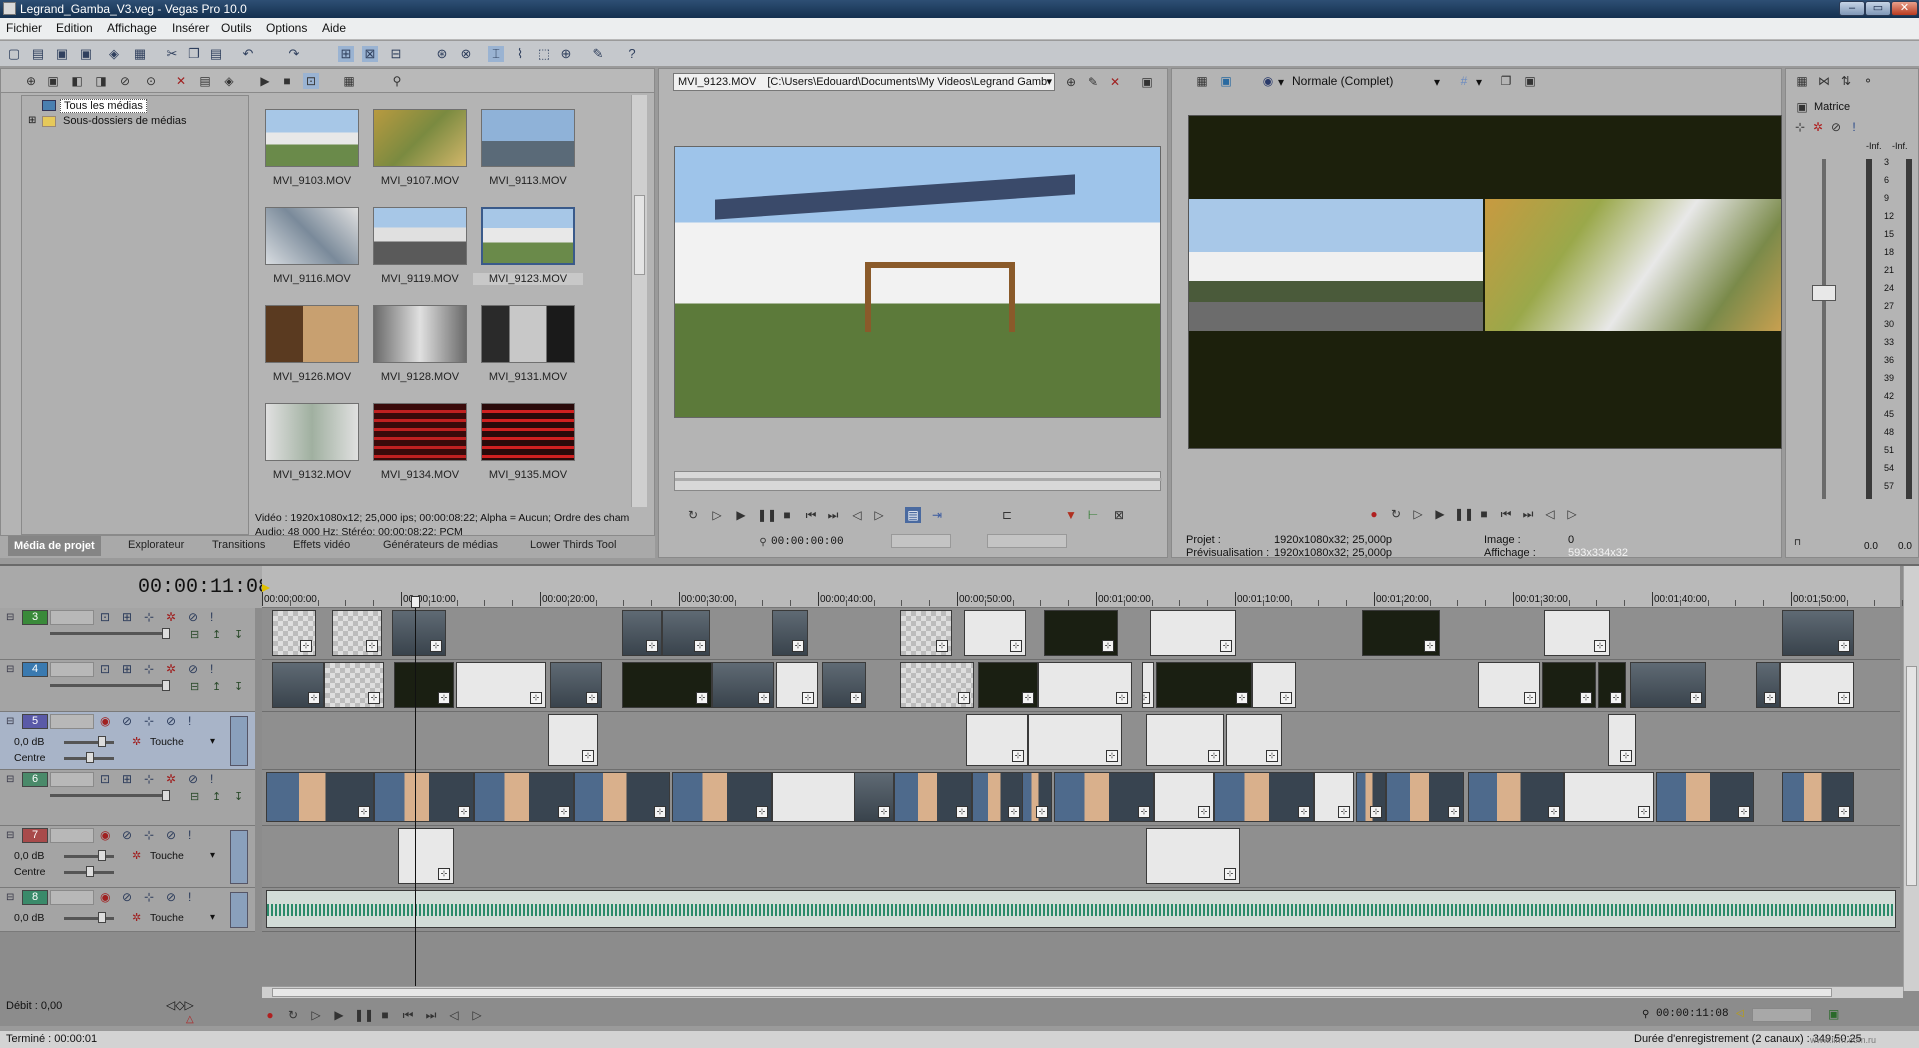 The width and height of the screenshot is (1919, 1048). I want to click on record-arm-icon: ◉, so click(105, 897).